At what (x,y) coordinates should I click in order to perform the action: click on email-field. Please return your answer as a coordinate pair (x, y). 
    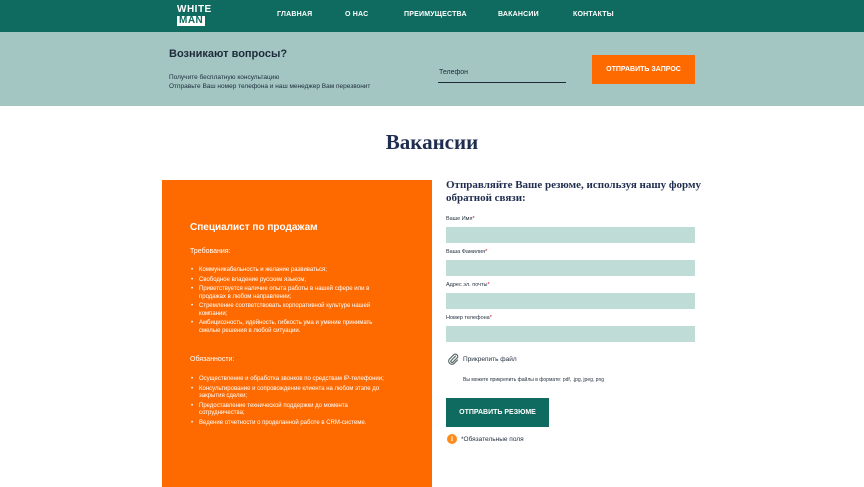
    Looking at the image, I should click on (570, 301).